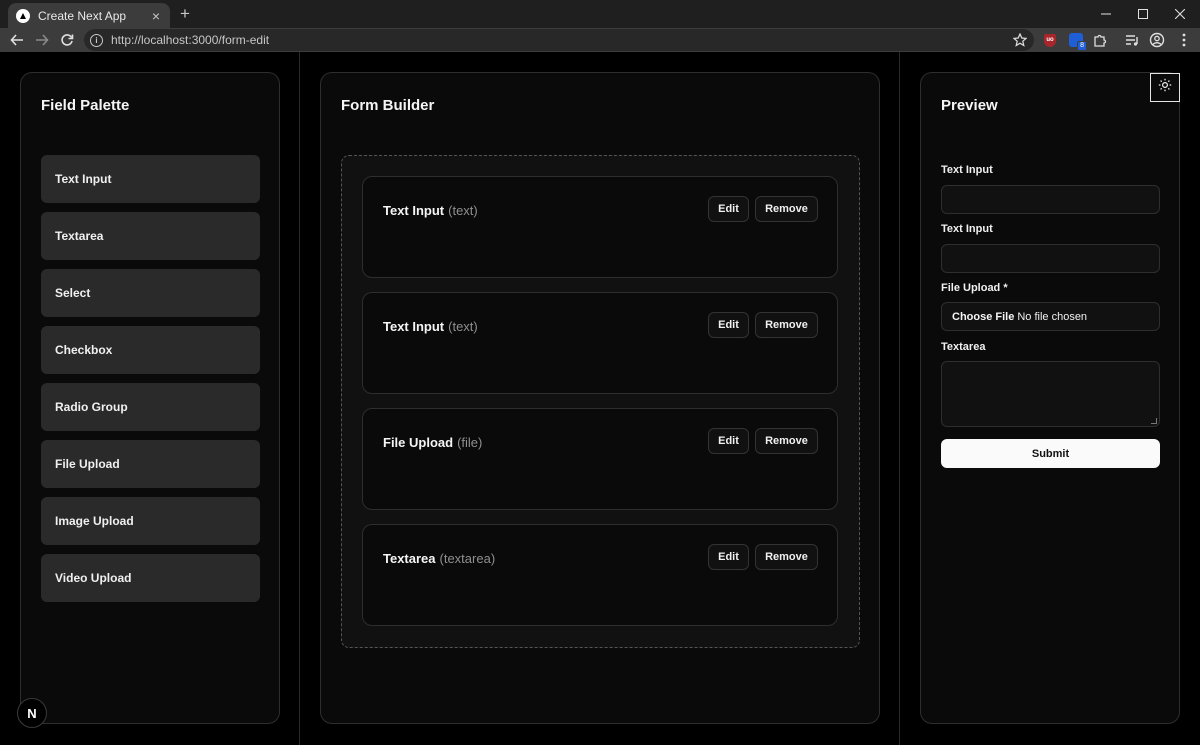 This screenshot has height=745, width=1200. I want to click on preview-title: Preview, so click(969, 105).